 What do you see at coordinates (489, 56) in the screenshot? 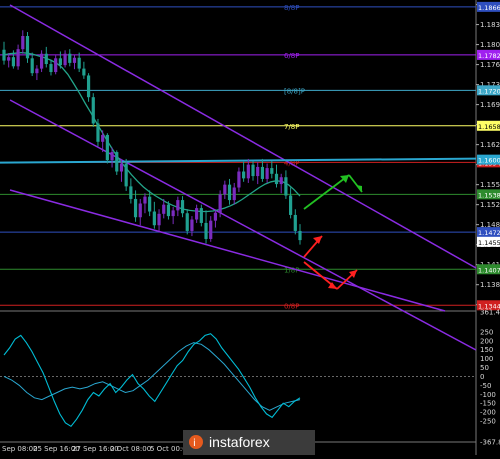
I see `price-tag-text: 1.1782` at bounding box center [489, 56].